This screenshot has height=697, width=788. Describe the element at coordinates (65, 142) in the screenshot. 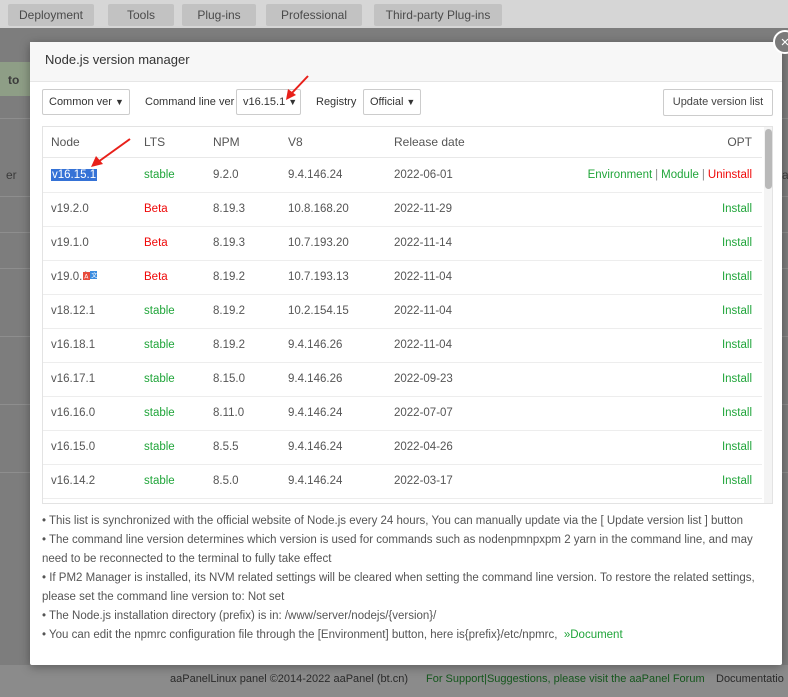

I see `column-header-node: Node` at that location.